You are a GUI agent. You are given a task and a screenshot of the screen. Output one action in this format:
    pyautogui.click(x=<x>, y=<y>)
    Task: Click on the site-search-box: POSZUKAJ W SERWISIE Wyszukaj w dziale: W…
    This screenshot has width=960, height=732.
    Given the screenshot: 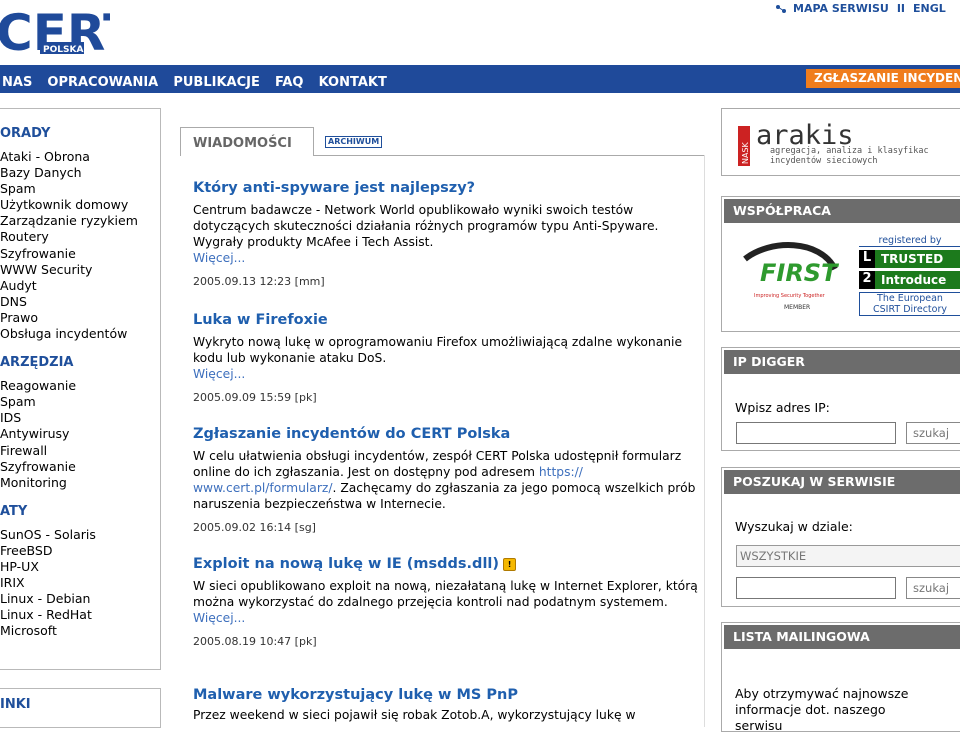 What is the action you would take?
    pyautogui.click(x=840, y=537)
    